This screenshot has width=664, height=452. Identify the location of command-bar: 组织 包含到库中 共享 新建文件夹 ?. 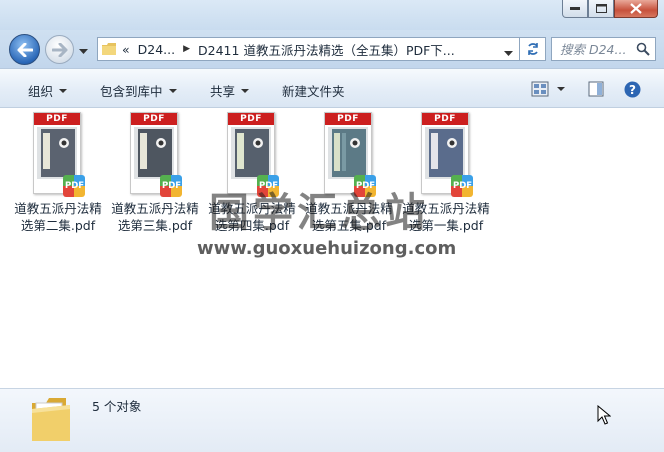
(332, 88).